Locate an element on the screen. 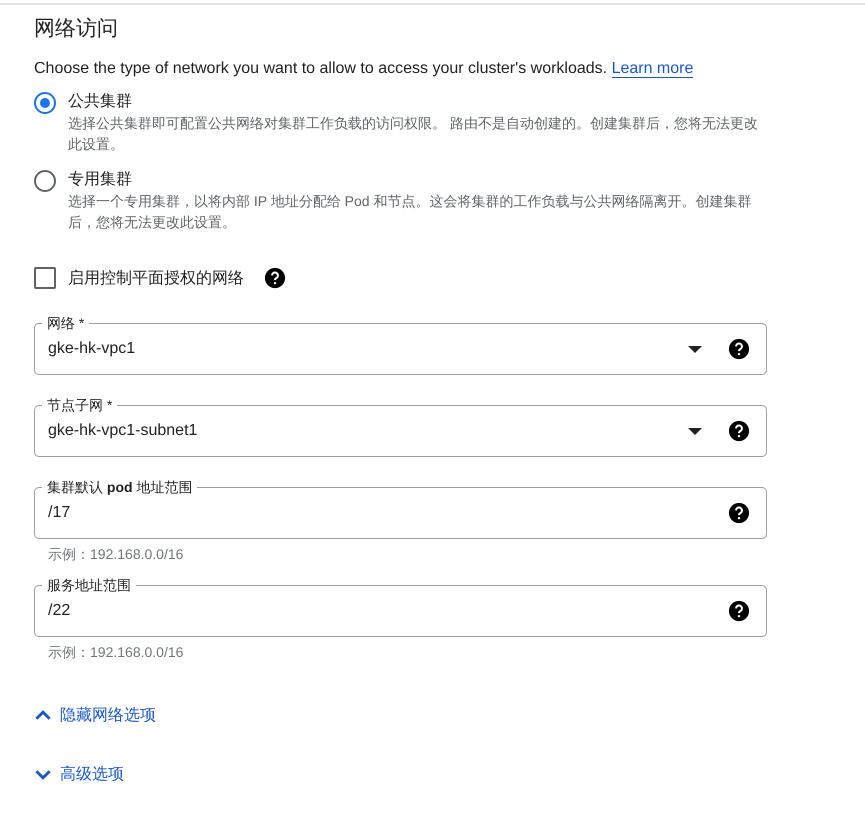  radio-label: 专用集群 is located at coordinates (100, 180).